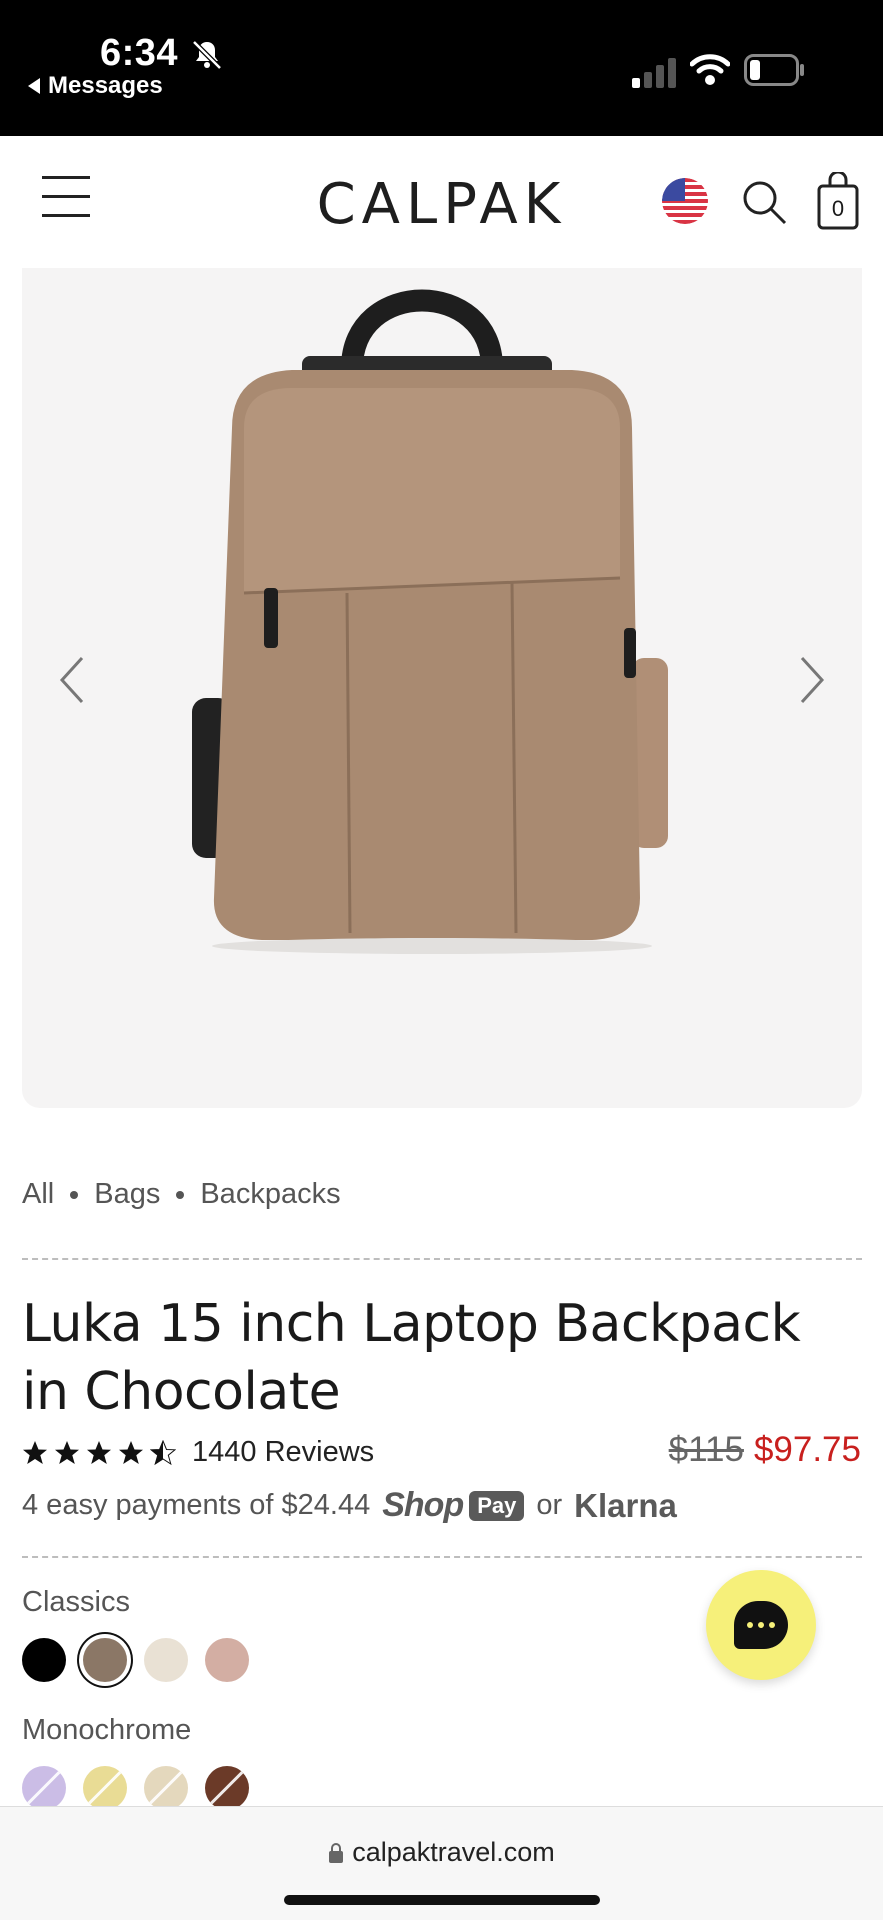 Image resolution: width=883 pixels, height=1920 pixels. I want to click on battery-icon, so click(774, 70).